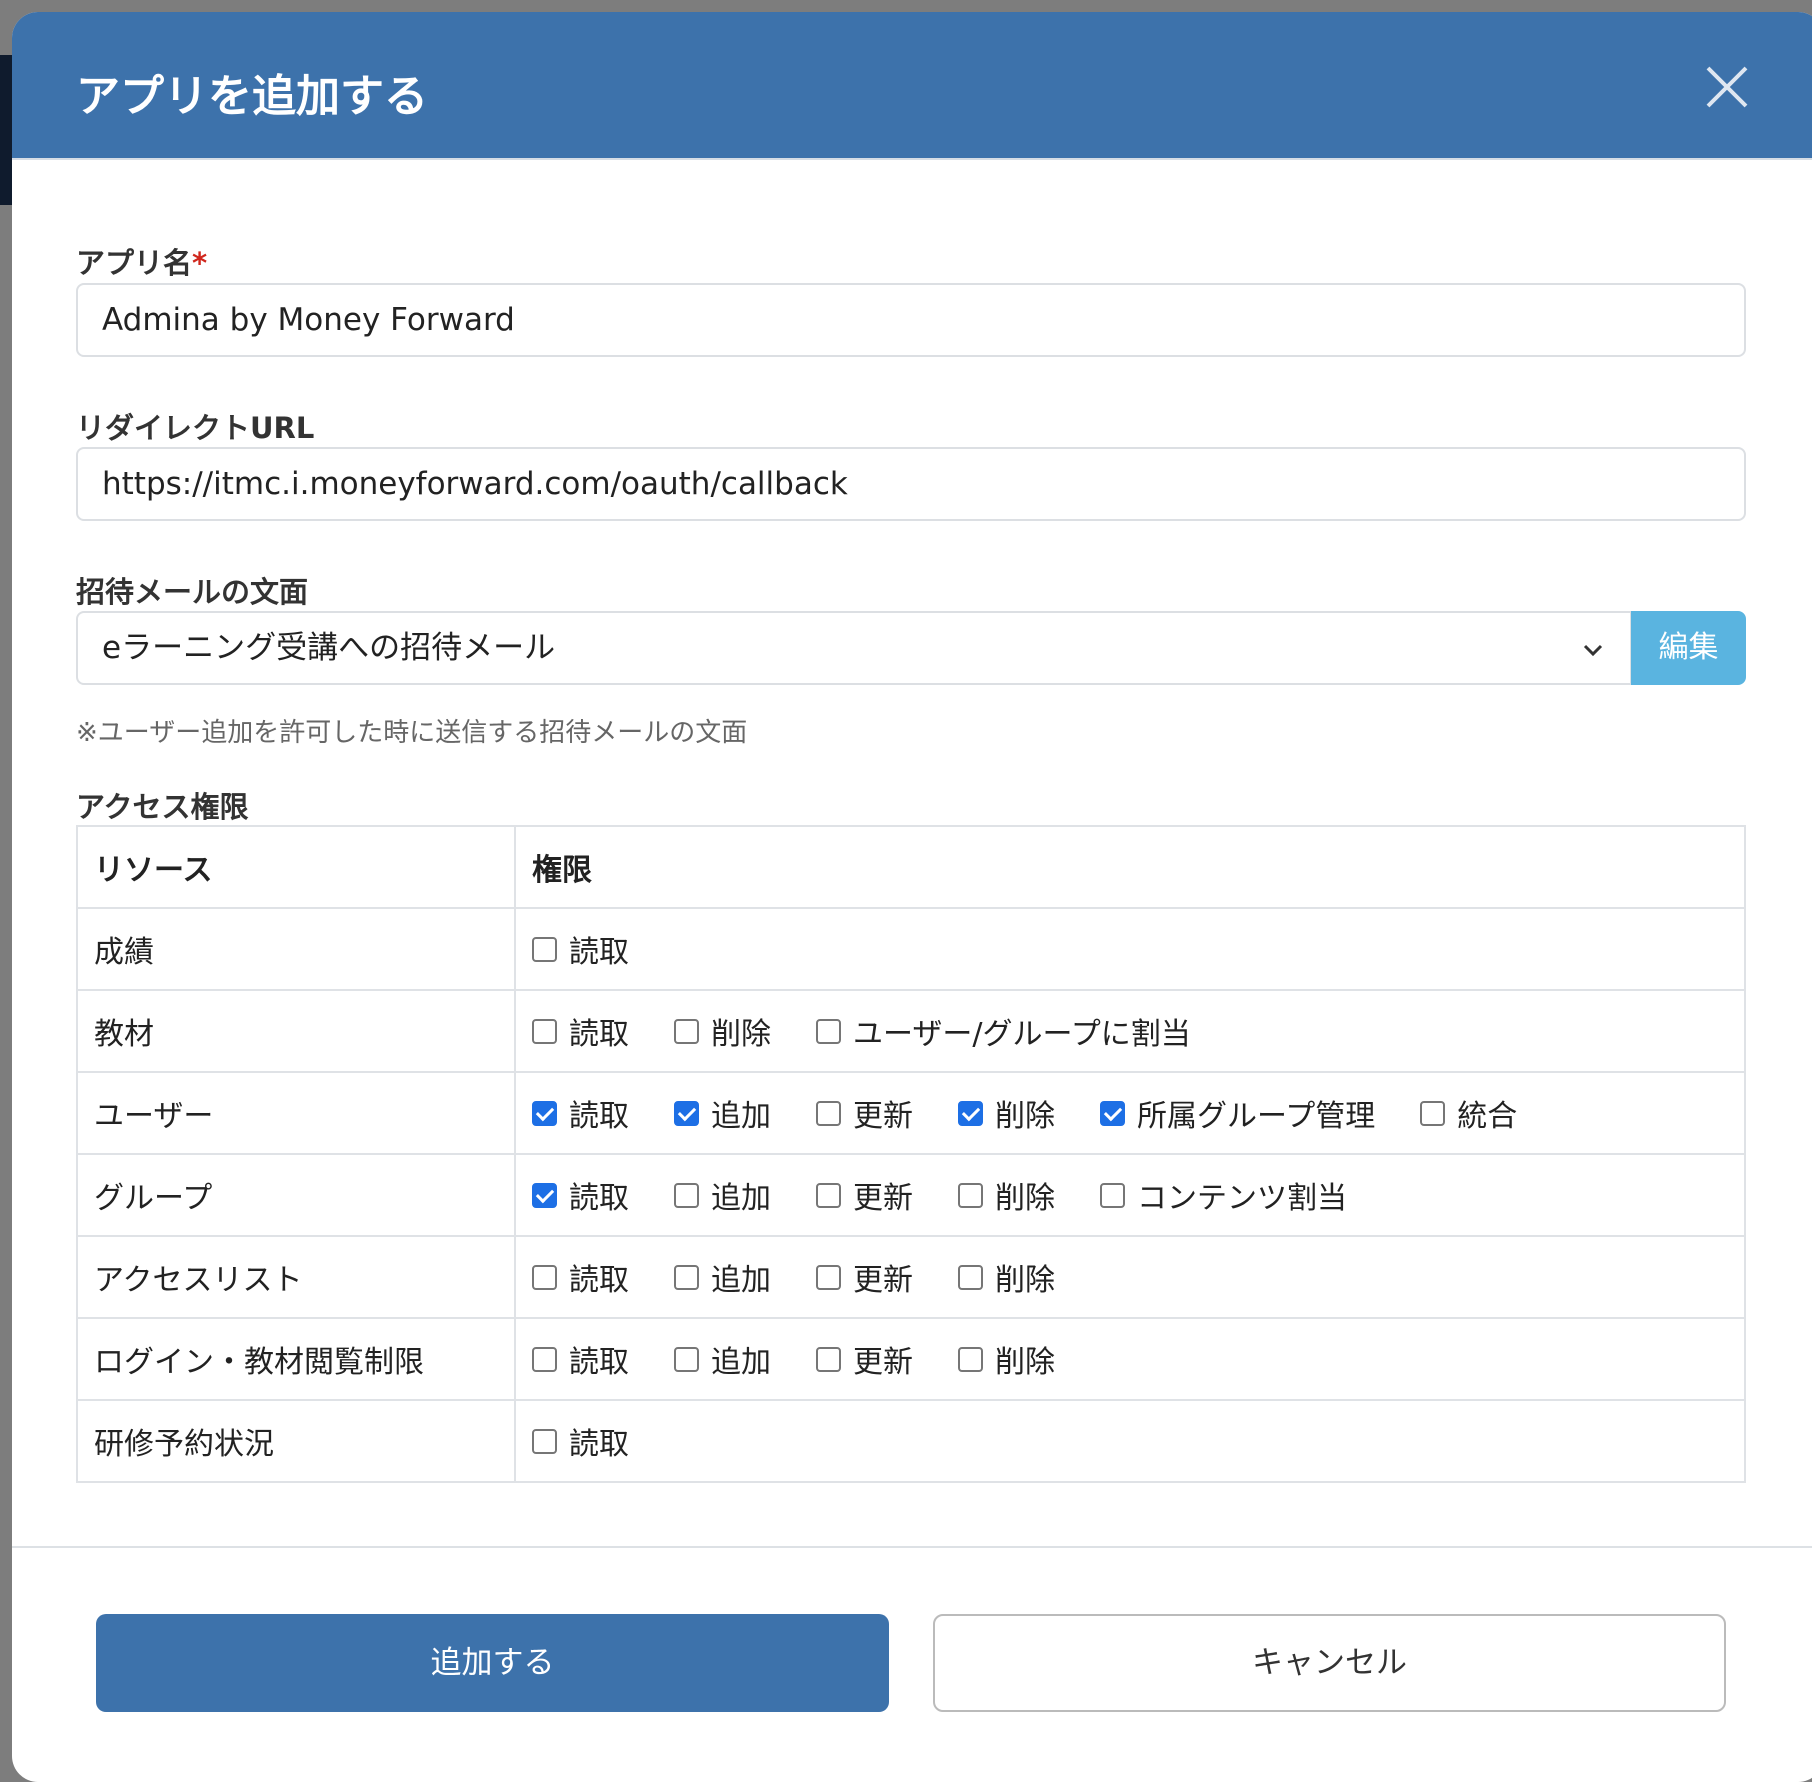  Describe the element at coordinates (296, 1195) in the screenshot. I see `resource-name: グループ` at that location.